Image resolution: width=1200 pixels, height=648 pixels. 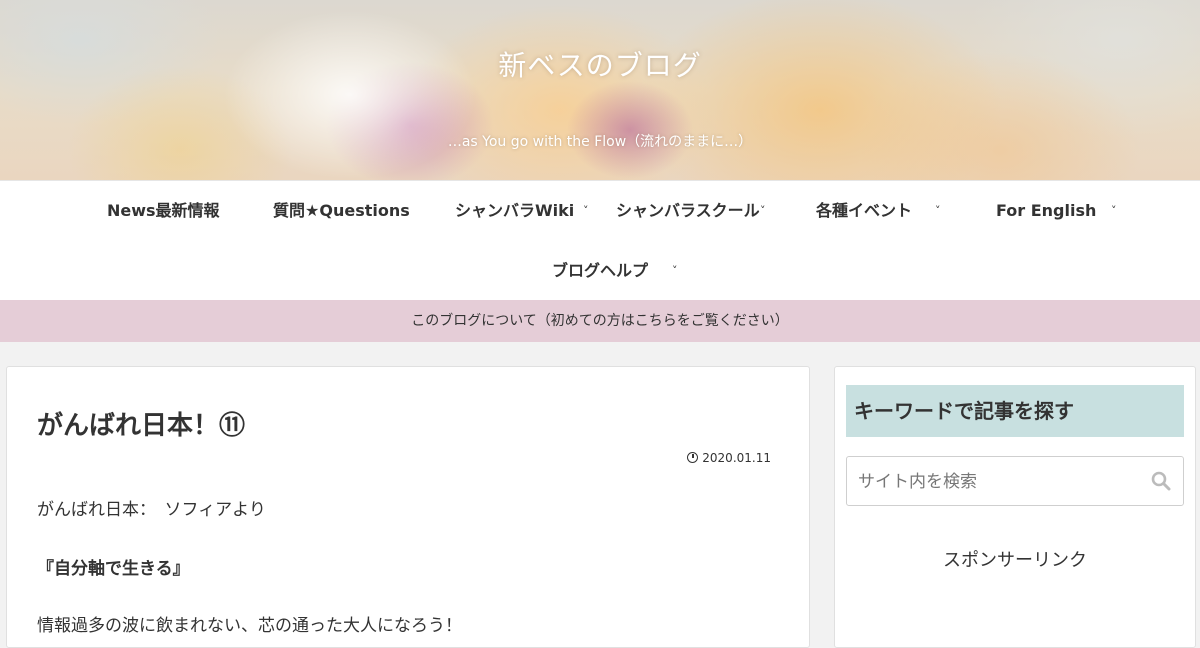 What do you see at coordinates (600, 270) in the screenshot?
I see `nav-item-label: ブログヘルプ` at bounding box center [600, 270].